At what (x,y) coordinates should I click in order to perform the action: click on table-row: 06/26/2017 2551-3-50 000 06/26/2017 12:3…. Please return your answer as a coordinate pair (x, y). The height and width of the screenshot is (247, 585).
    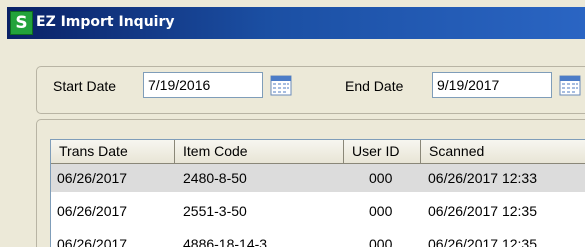
    Looking at the image, I should click on (318, 211).